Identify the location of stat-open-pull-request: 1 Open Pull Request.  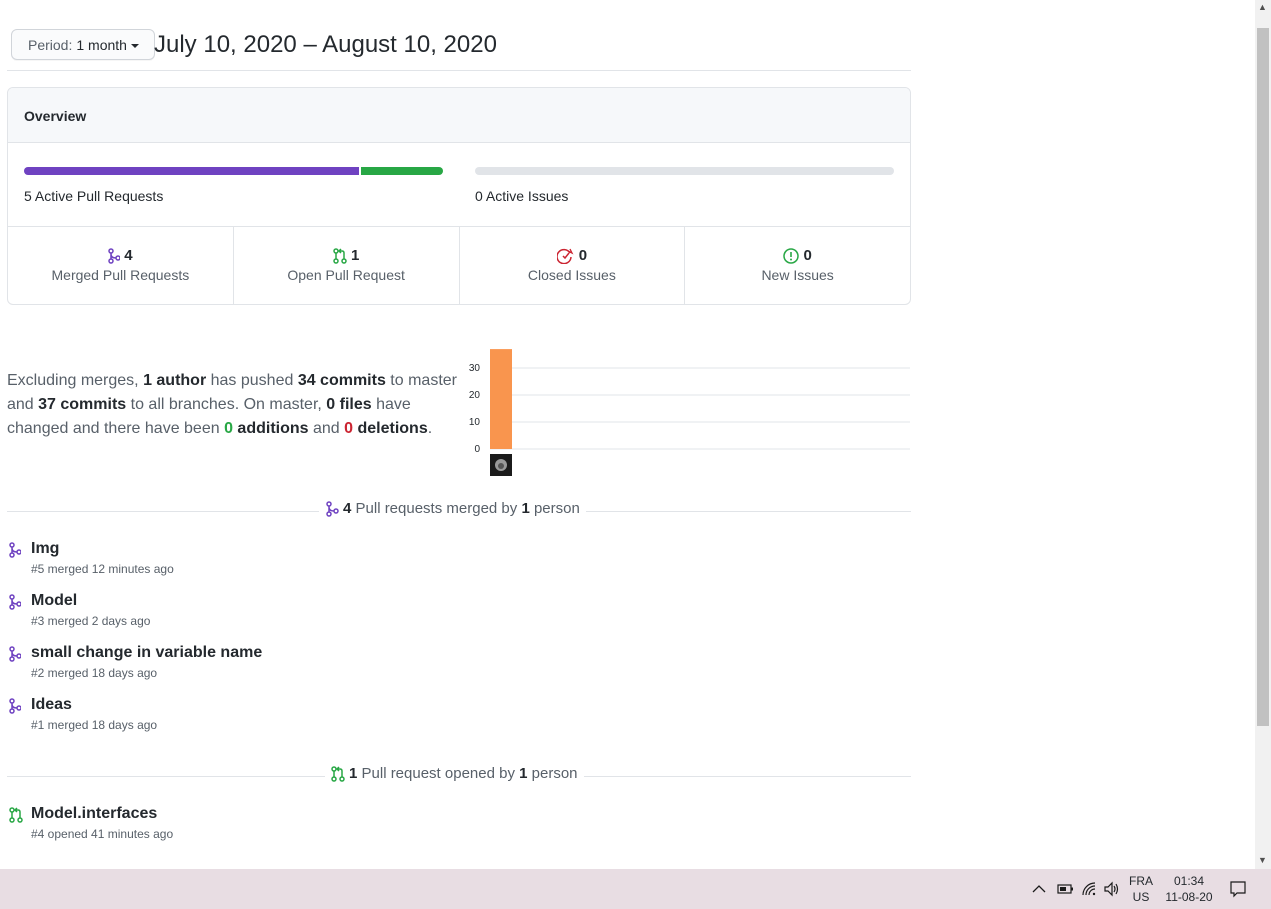
(347, 265).